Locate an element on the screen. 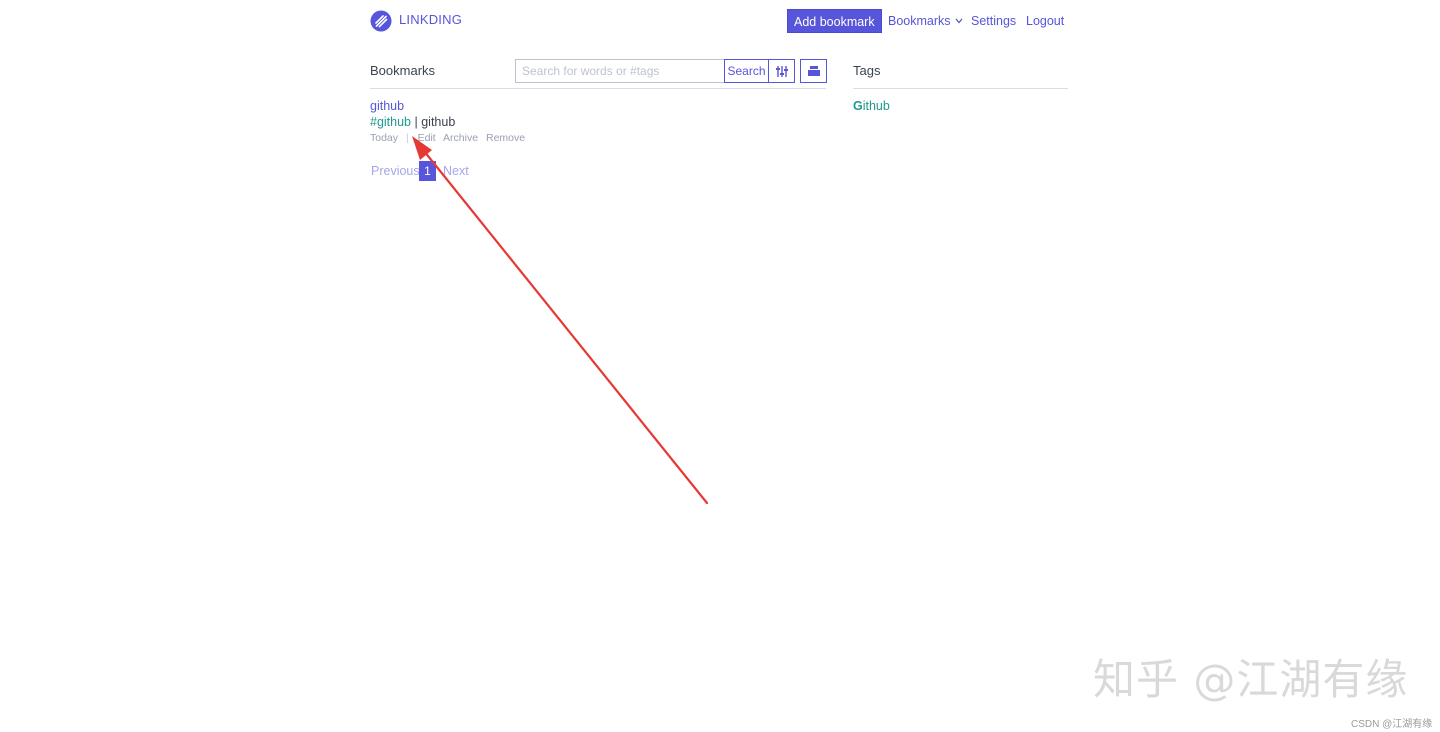 The width and height of the screenshot is (1440, 732). nav-bookmarks-label: Bookmarks is located at coordinates (919, 21).